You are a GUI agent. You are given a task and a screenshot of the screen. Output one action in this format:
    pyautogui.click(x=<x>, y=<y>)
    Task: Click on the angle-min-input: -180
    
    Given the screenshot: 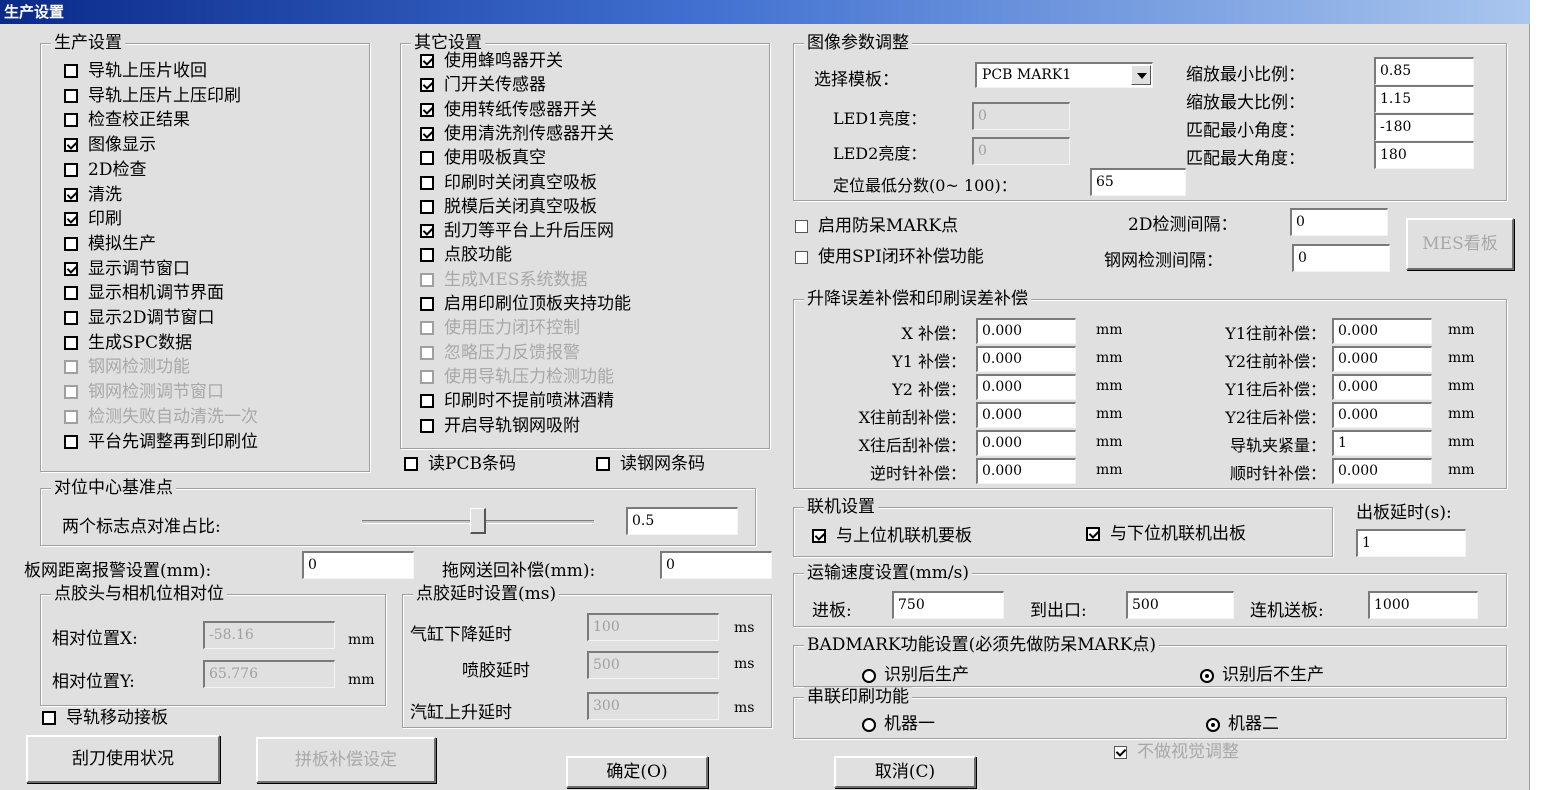 What is the action you would take?
    pyautogui.click(x=1424, y=127)
    